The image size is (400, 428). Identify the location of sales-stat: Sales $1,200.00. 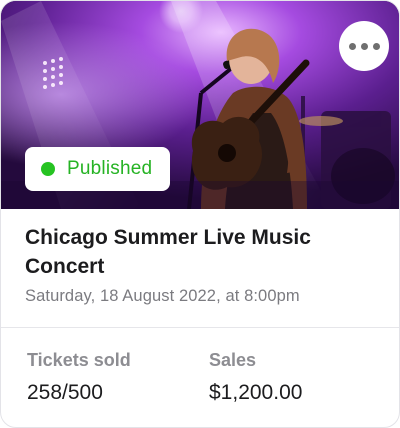
(255, 377).